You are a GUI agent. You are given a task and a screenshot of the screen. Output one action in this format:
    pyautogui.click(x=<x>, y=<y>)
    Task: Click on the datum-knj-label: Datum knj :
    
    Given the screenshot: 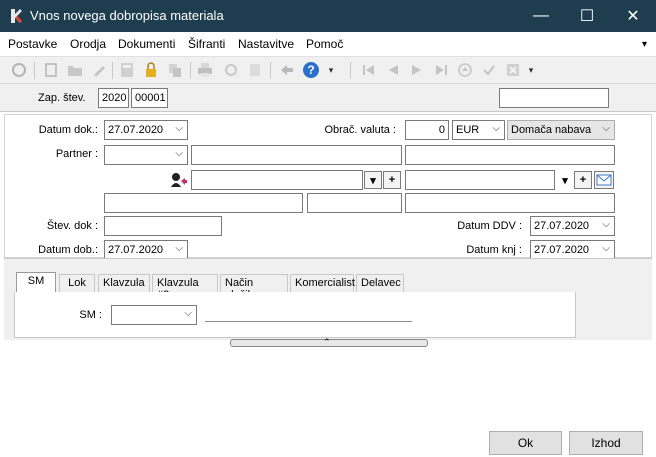 What is the action you would take?
    pyautogui.click(x=494, y=250)
    